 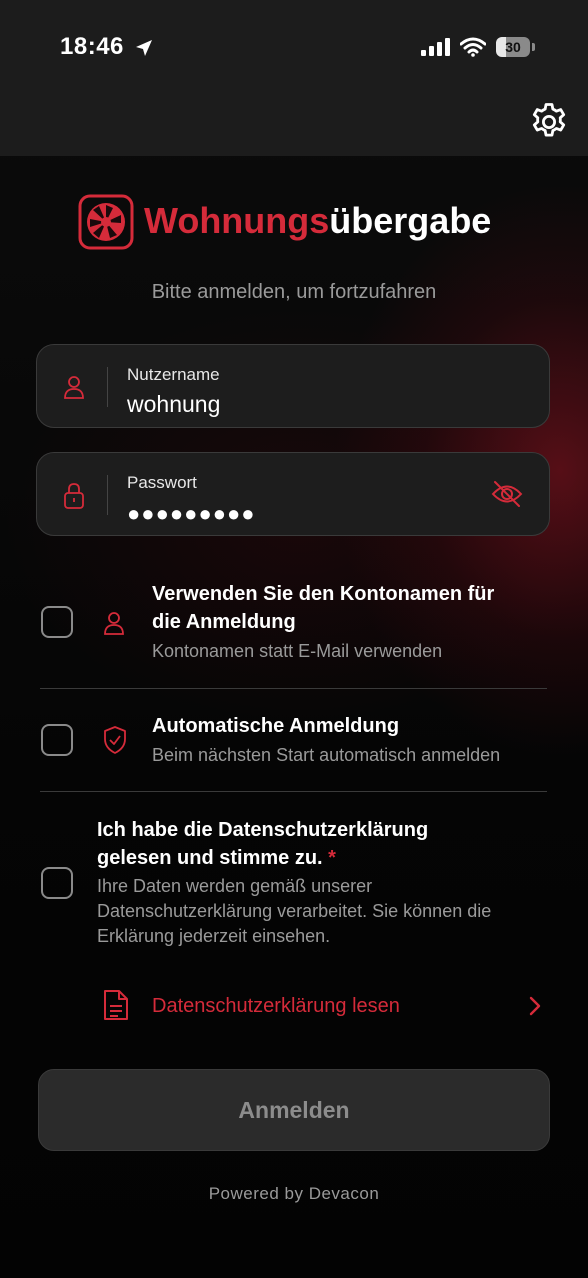 What do you see at coordinates (507, 494) in the screenshot?
I see `eye-off-icon` at bounding box center [507, 494].